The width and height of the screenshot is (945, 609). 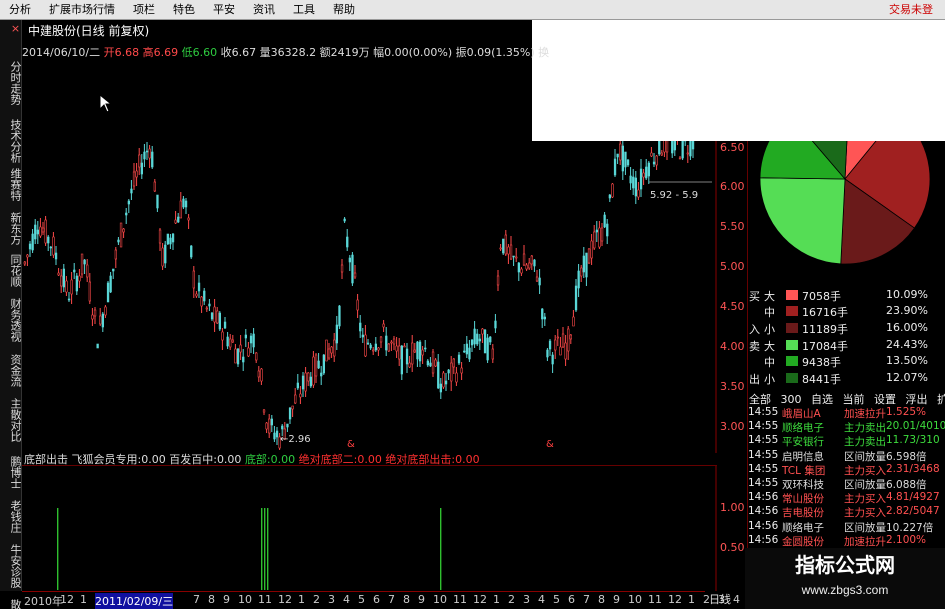 I want to click on change-value: 0.00(0.00%), so click(x=418, y=52).